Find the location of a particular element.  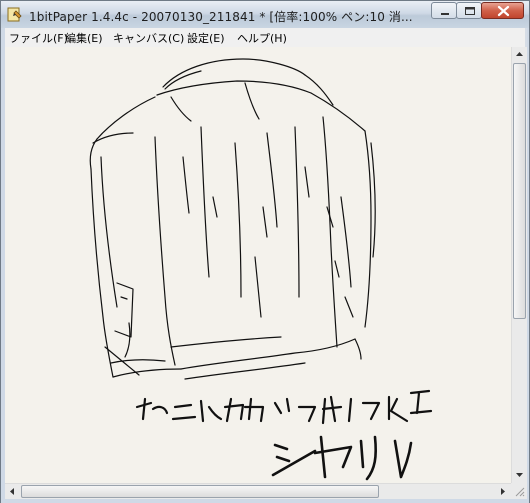

vertical-scrollbar is located at coordinates (519, 265).